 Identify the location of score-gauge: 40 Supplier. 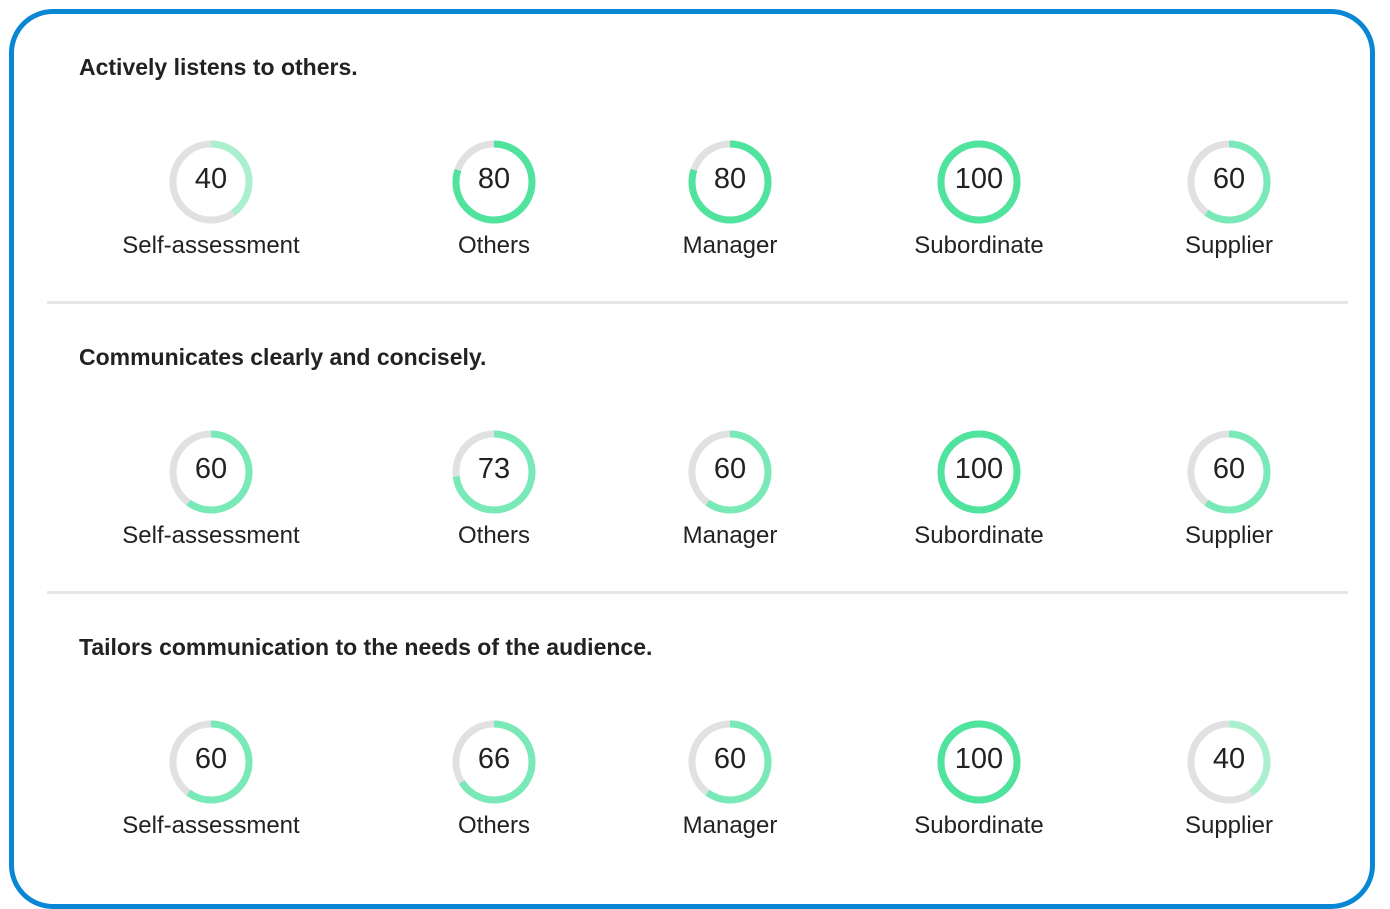
(1229, 779).